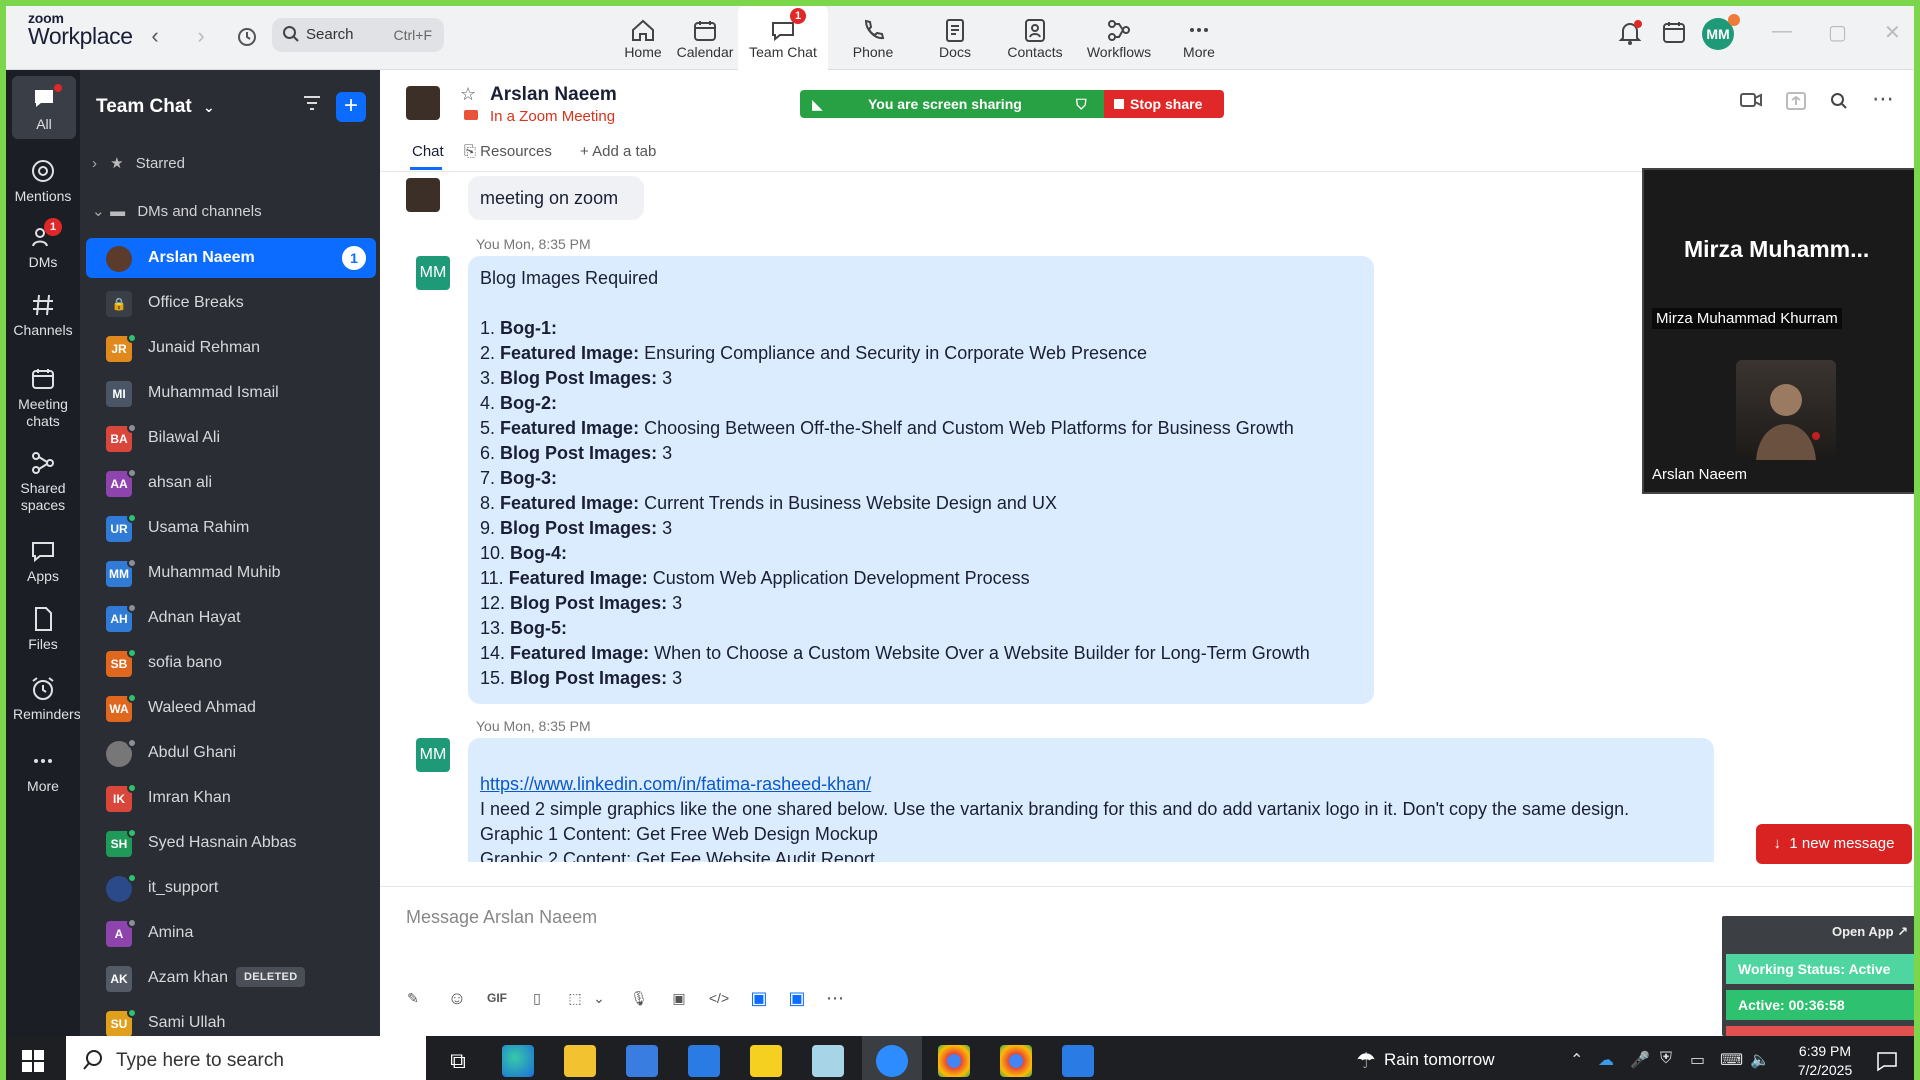  I want to click on starred-section: › ★ Starred, so click(138, 163).